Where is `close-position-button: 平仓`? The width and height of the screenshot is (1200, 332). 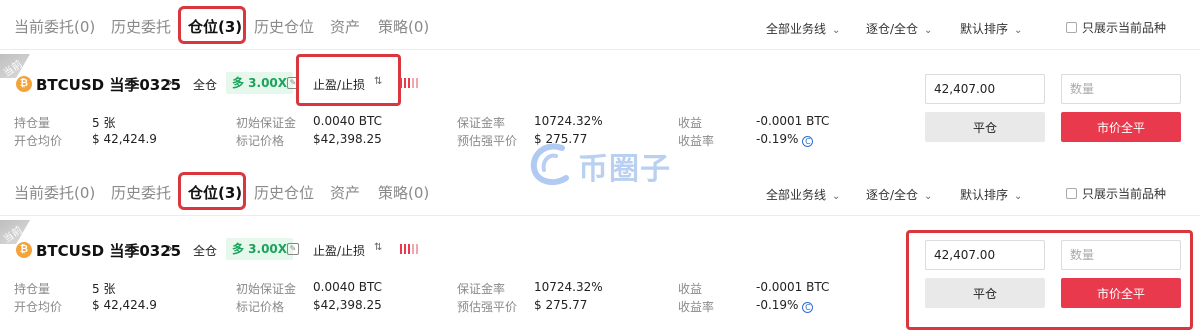
close-position-button: 平仓 is located at coordinates (985, 127).